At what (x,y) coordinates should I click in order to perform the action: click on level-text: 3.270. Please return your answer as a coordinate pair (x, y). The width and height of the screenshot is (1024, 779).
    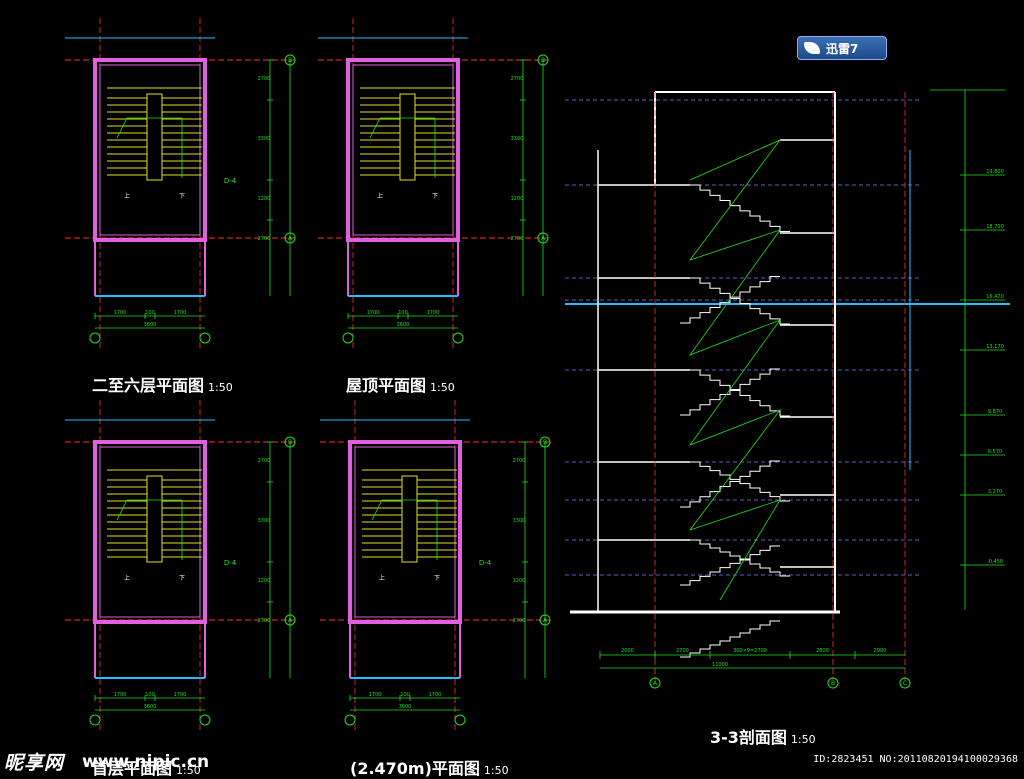
    Looking at the image, I should click on (995, 492).